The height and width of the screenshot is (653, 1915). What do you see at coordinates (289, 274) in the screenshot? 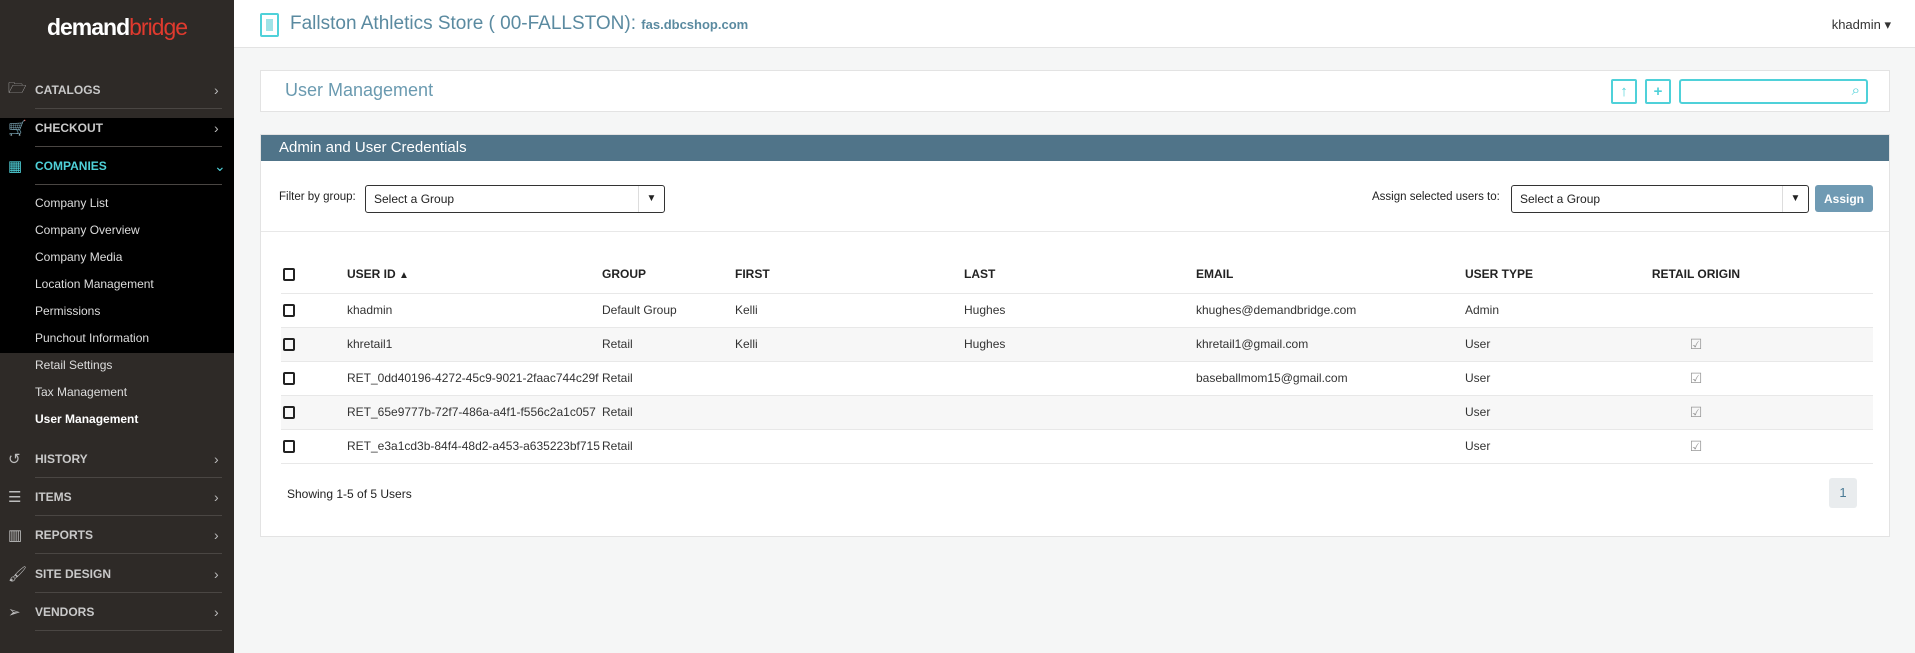
I see `select-all-checkbox` at bounding box center [289, 274].